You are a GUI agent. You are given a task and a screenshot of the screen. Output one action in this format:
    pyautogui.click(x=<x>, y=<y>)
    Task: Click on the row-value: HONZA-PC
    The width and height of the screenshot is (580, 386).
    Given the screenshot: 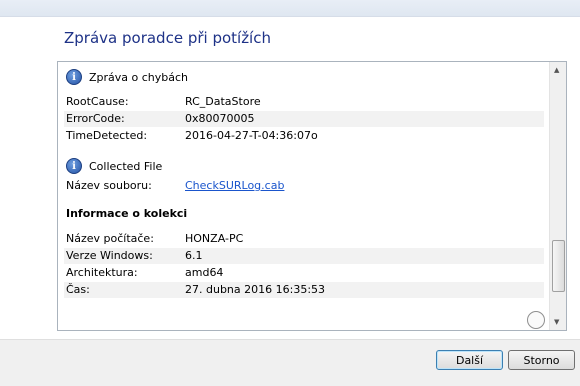 What is the action you would take?
    pyautogui.click(x=214, y=238)
    